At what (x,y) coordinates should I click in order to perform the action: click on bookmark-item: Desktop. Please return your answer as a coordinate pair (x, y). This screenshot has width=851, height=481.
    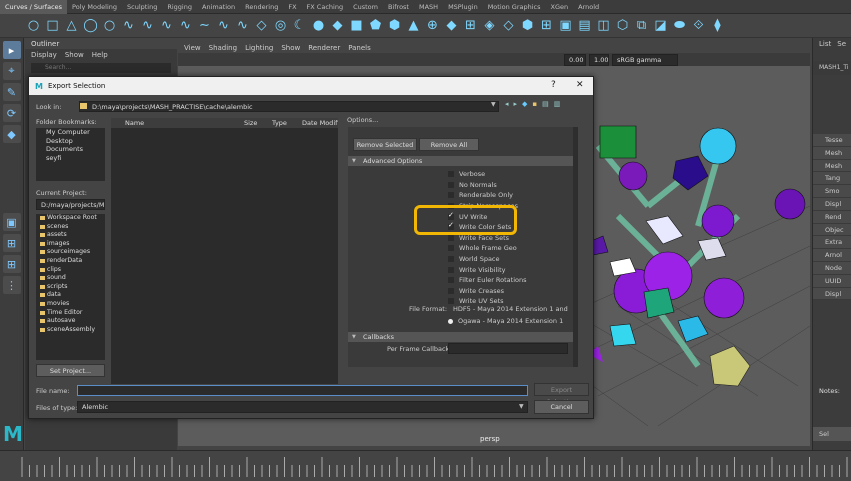
    Looking at the image, I should click on (70, 141).